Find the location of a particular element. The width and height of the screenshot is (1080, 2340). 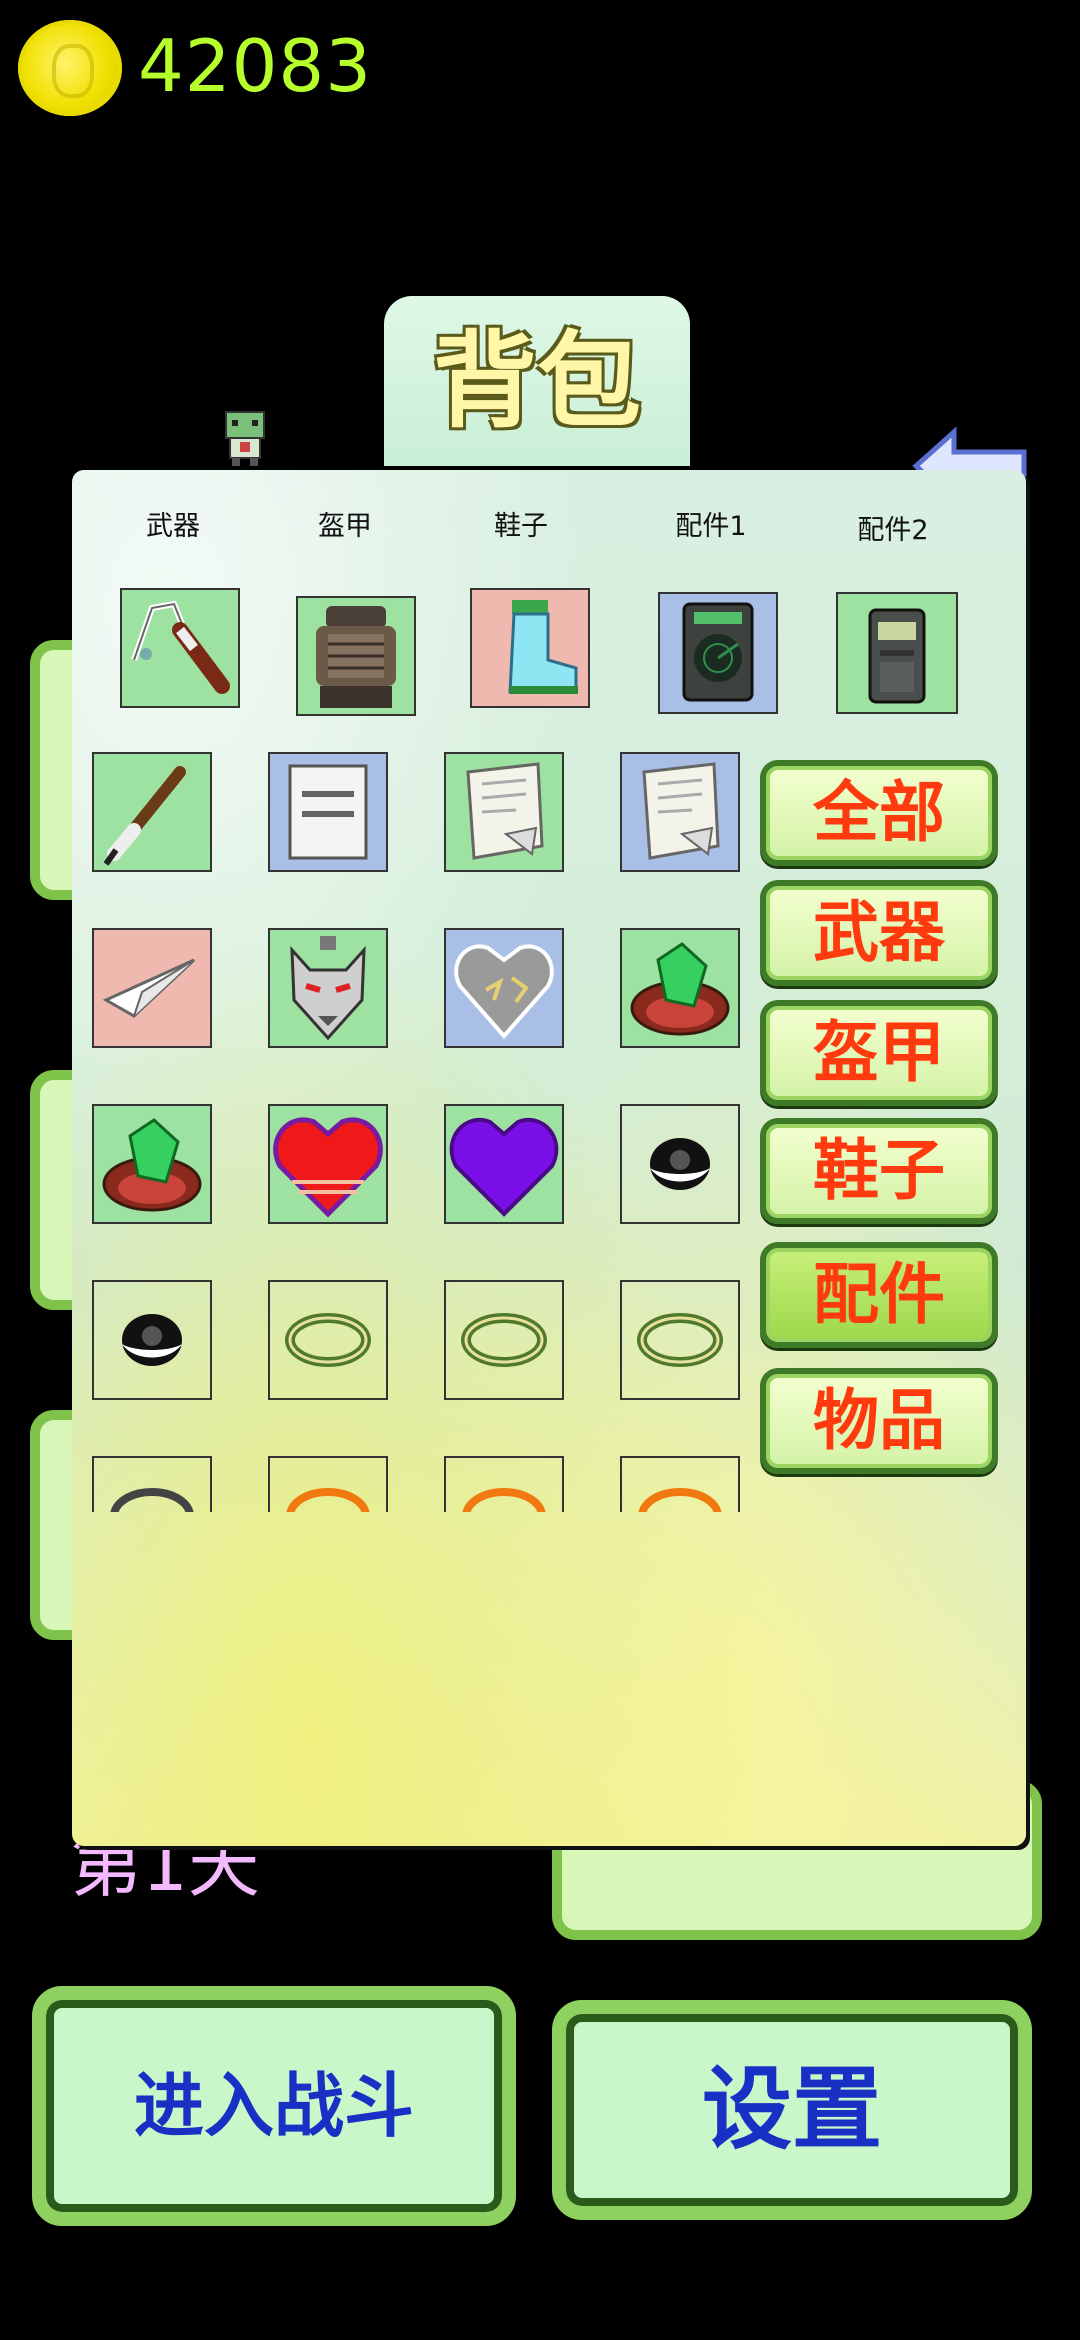

paper-document-icon is located at coordinates (328, 812).